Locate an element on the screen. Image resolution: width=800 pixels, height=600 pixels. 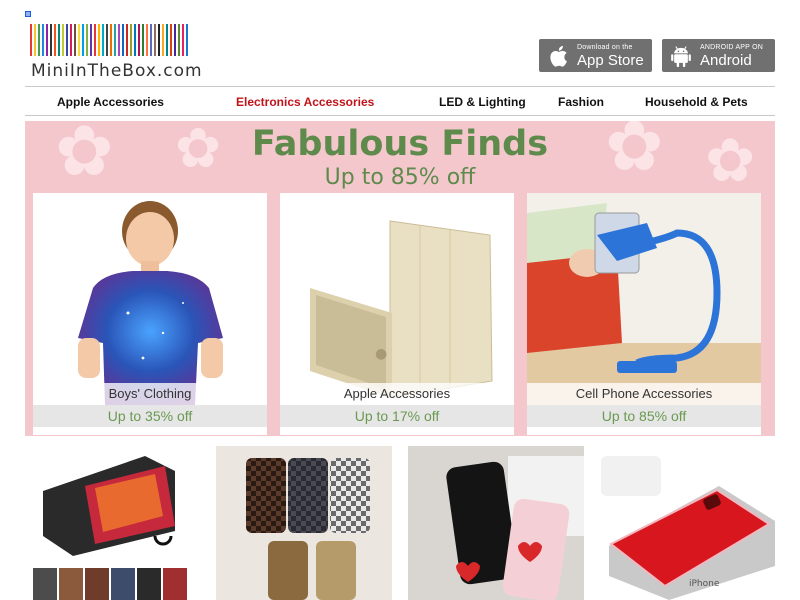
app-store-button: Download on the App Store is located at coordinates (595, 55).